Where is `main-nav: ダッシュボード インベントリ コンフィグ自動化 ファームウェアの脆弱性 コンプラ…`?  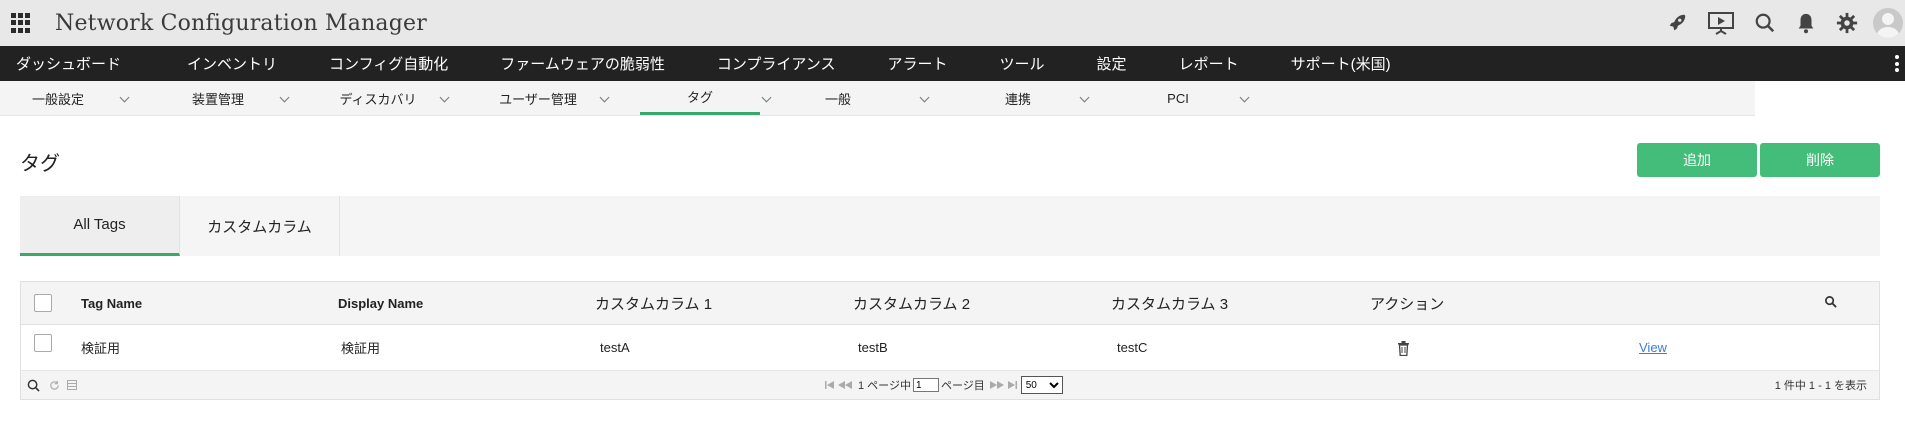
main-nav: ダッシュボード インベントリ コンフィグ自動化 ファームウェアの脆弱性 コンプラ… is located at coordinates (952, 63).